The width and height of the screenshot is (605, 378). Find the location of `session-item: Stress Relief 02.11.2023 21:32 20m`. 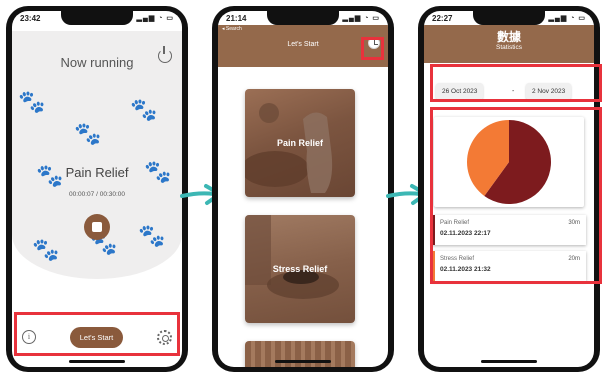

session-item: Stress Relief 02.11.2023 21:32 20m is located at coordinates (509, 266).